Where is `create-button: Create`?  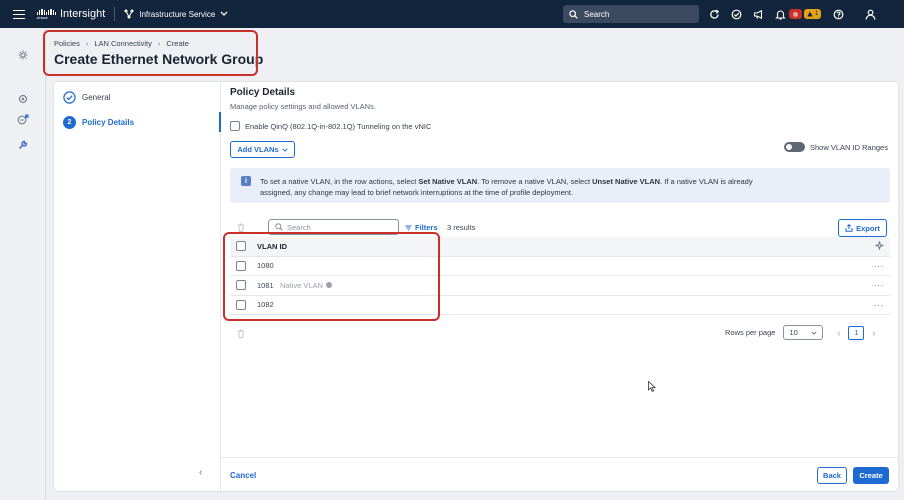
create-button: Create is located at coordinates (871, 475).